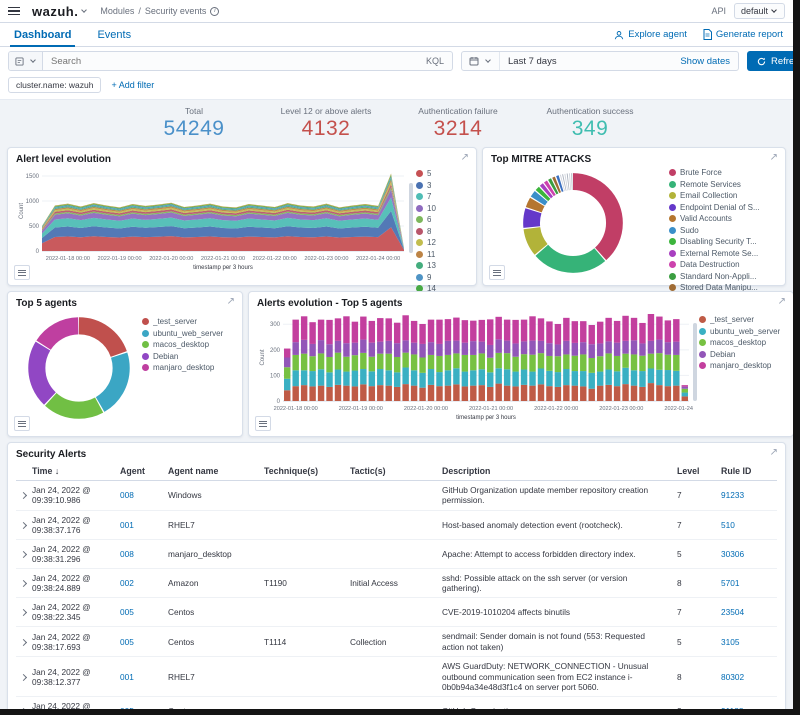 This screenshot has width=800, height=715. Describe the element at coordinates (749, 677) in the screenshot. I see `cell-rule-id: 80302` at that location.